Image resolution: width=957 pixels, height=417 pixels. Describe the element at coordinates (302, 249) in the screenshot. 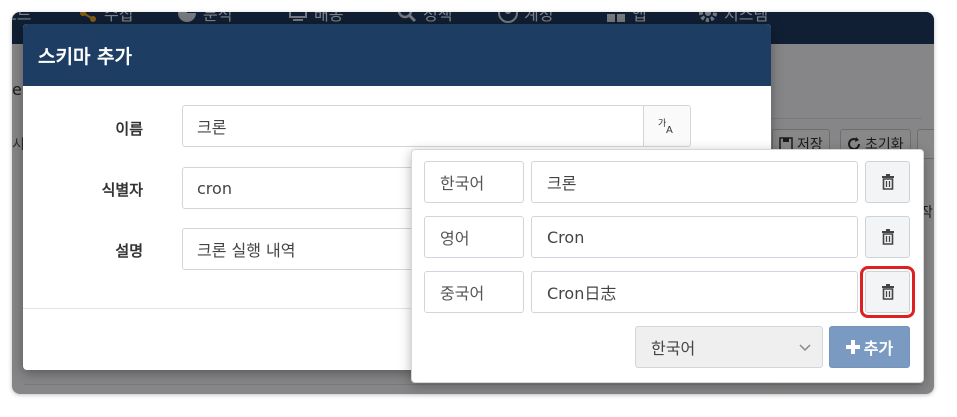

I see `description-input: 크론 실행 내역` at that location.